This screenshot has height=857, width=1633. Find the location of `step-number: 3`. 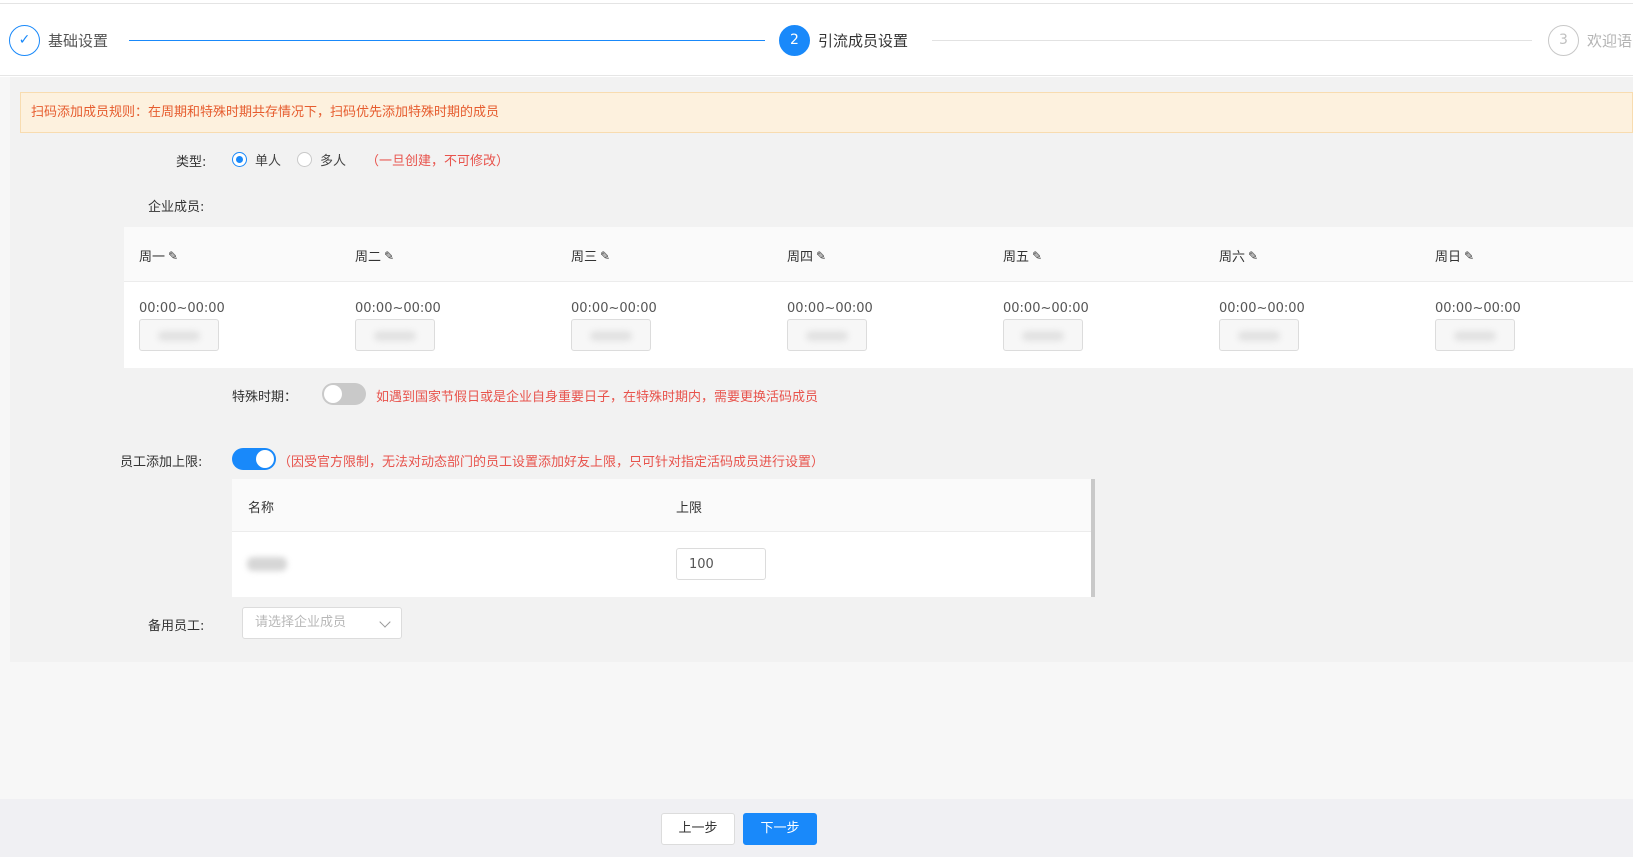

step-number: 3 is located at coordinates (1563, 40).